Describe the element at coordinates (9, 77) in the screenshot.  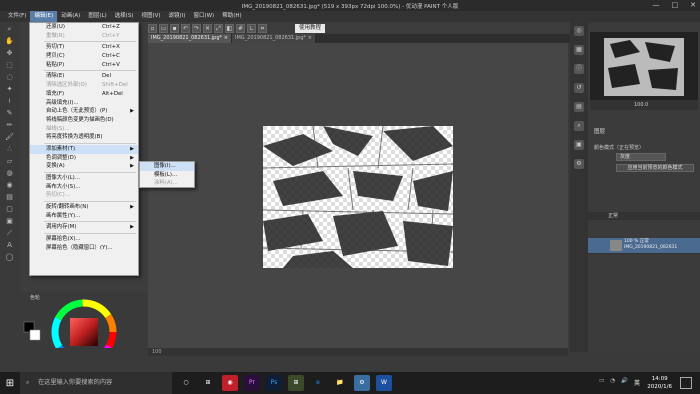
I see `lasso-tool-icon: ◌` at that location.